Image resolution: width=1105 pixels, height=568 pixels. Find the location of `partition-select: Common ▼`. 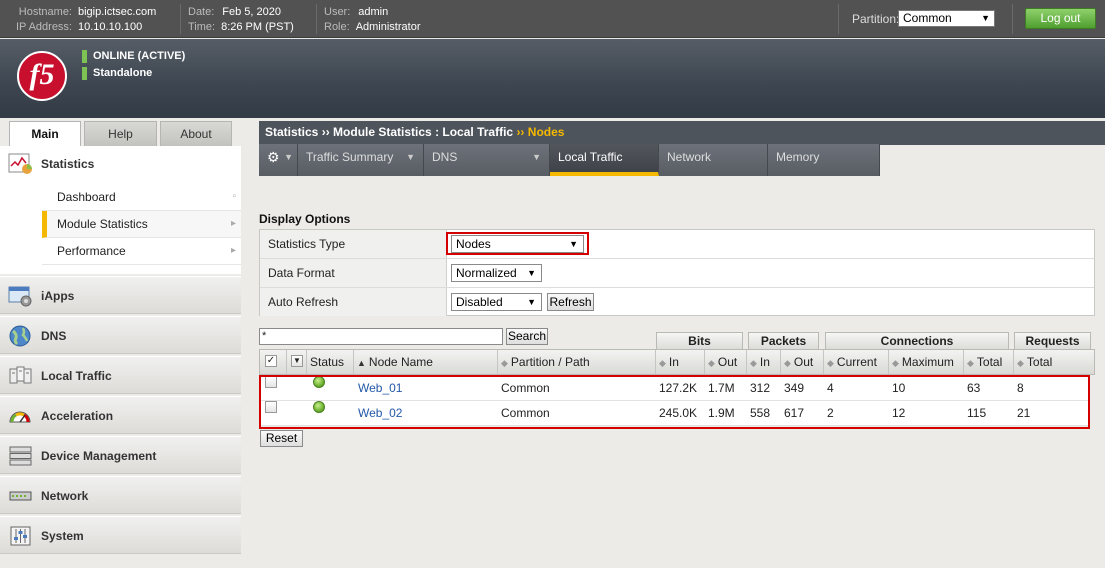

partition-select: Common ▼ is located at coordinates (946, 18).